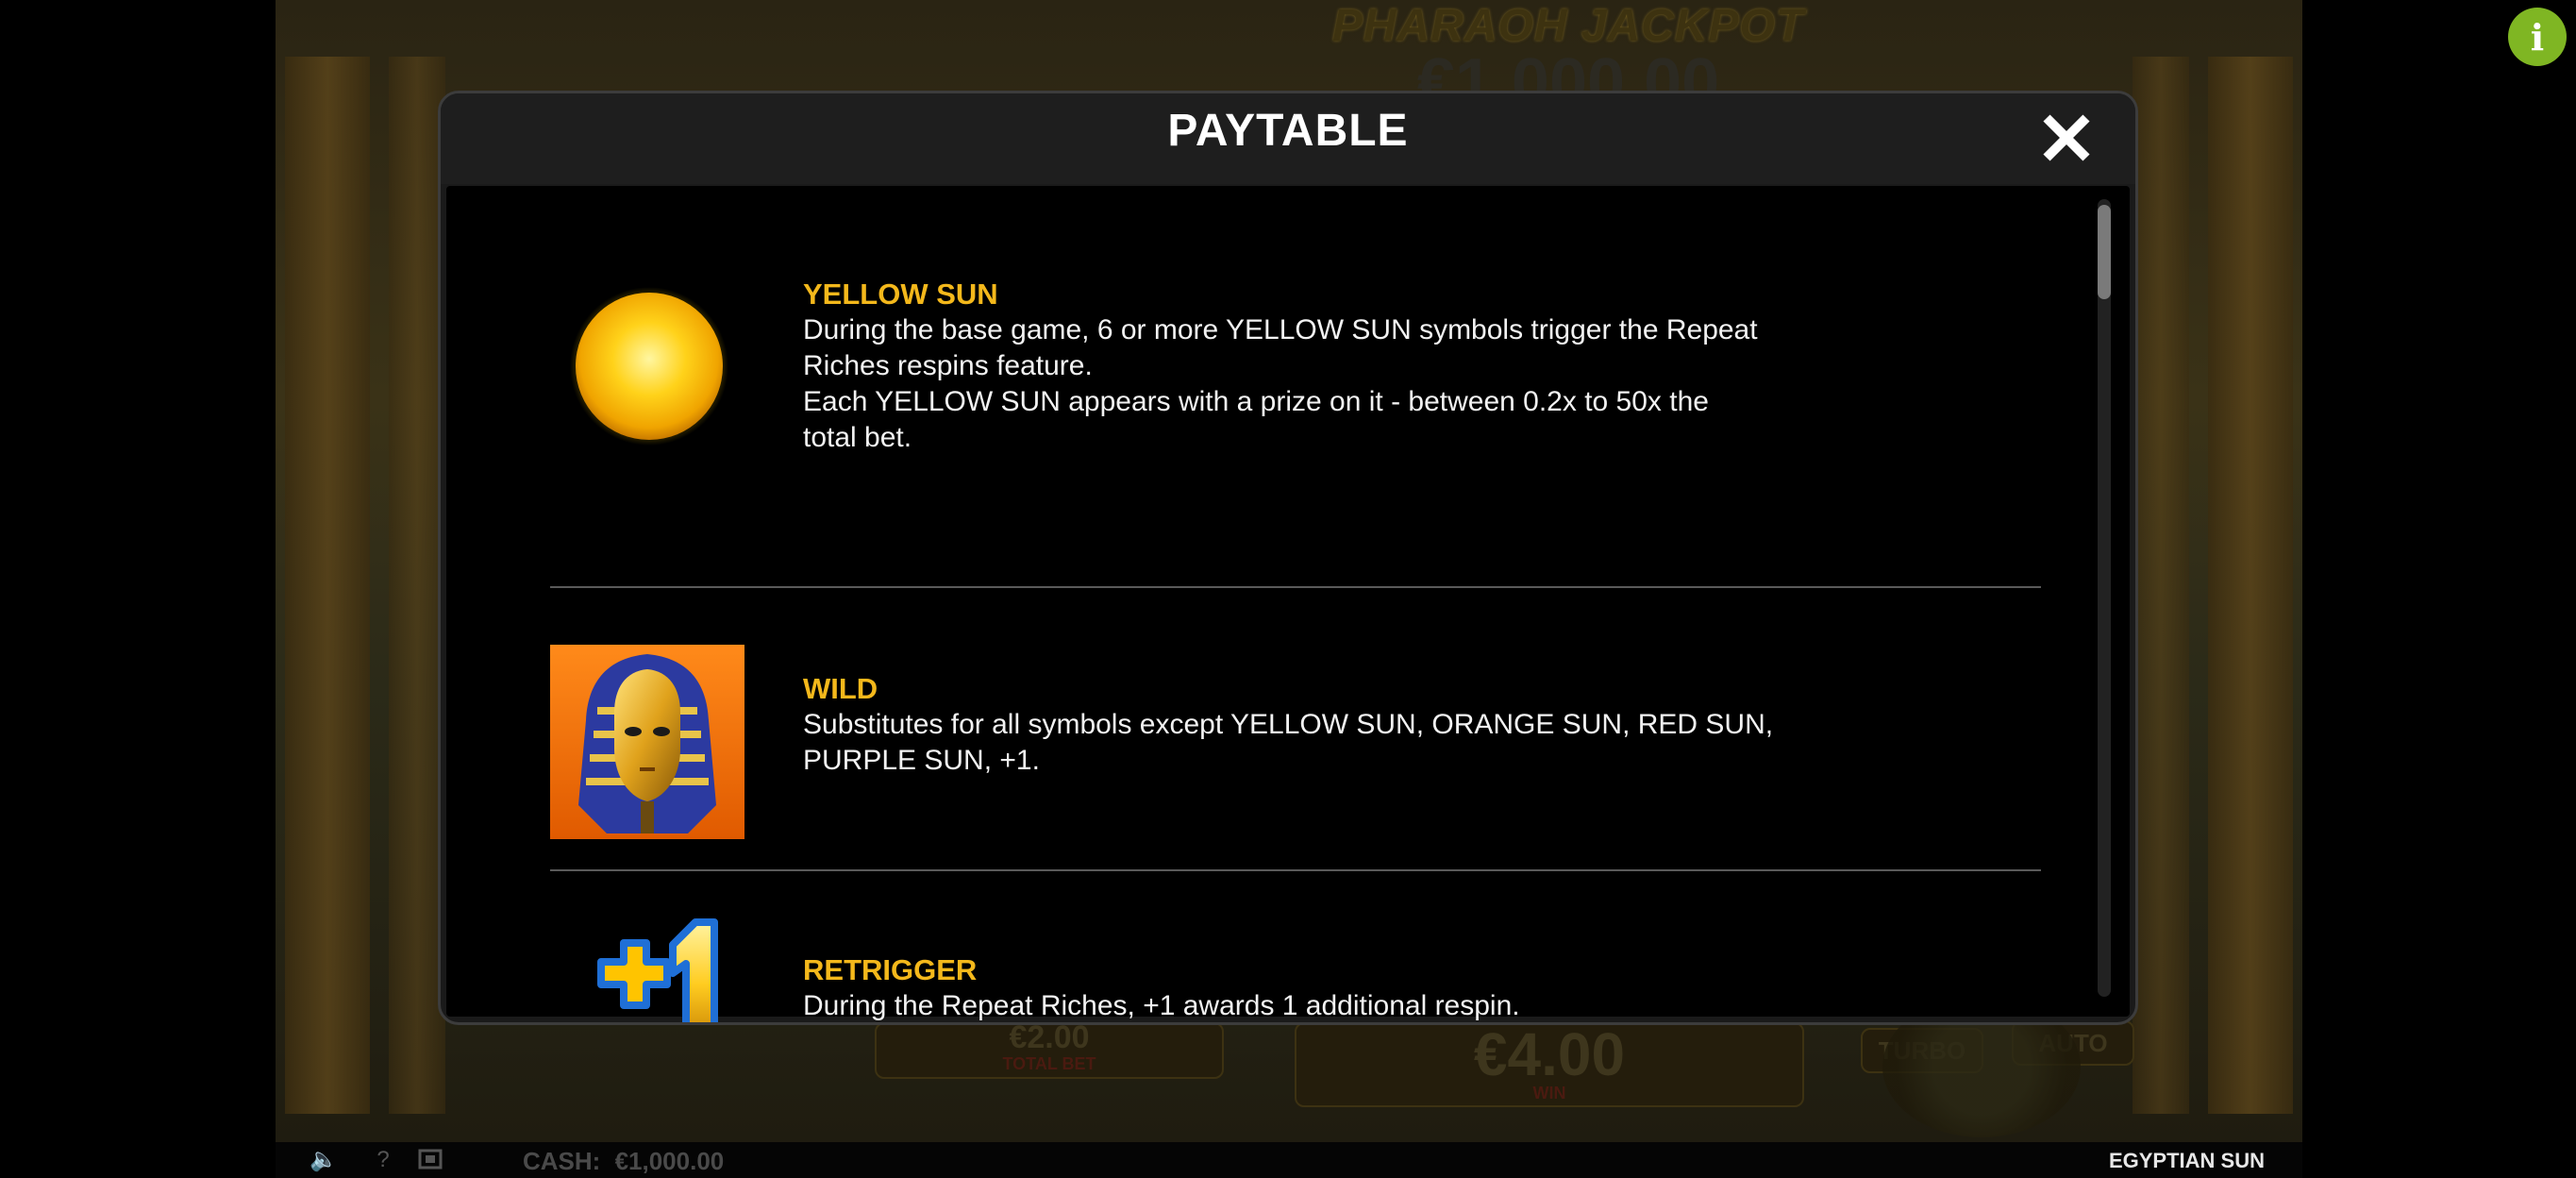 This screenshot has width=2576, height=1178. What do you see at coordinates (647, 744) in the screenshot?
I see `pharaoh-wild-icon` at bounding box center [647, 744].